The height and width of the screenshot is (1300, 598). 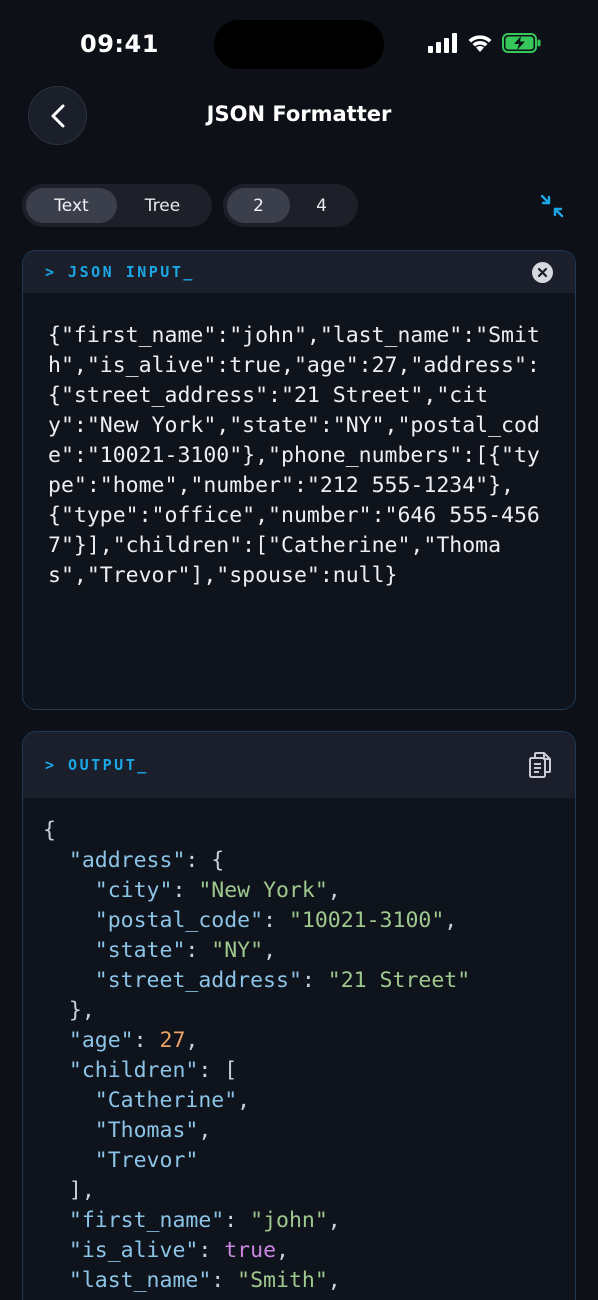 I want to click on code-line: "last_name": "Smith",, so click(x=309, y=1281).